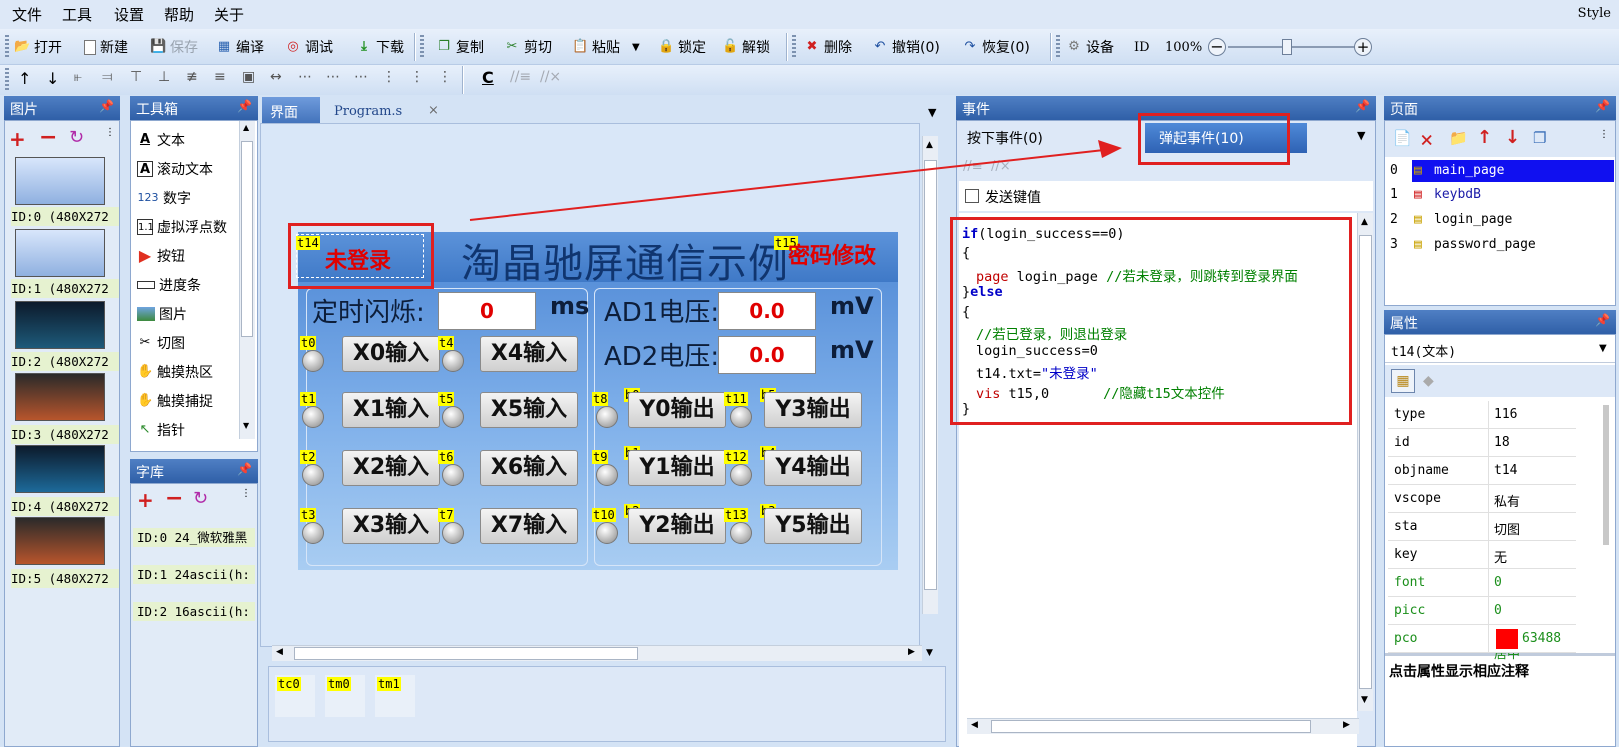 The height and width of the screenshot is (747, 1619). What do you see at coordinates (832, 254) in the screenshot?
I see `text-t15-password: 密码修改` at bounding box center [832, 254].